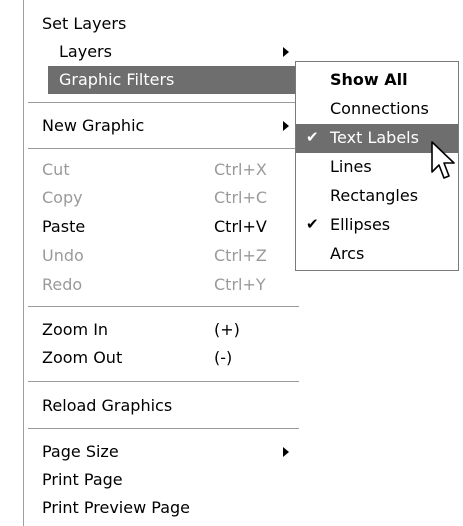  What do you see at coordinates (374, 195) in the screenshot?
I see `submenu-item-label: Rectangles` at bounding box center [374, 195].